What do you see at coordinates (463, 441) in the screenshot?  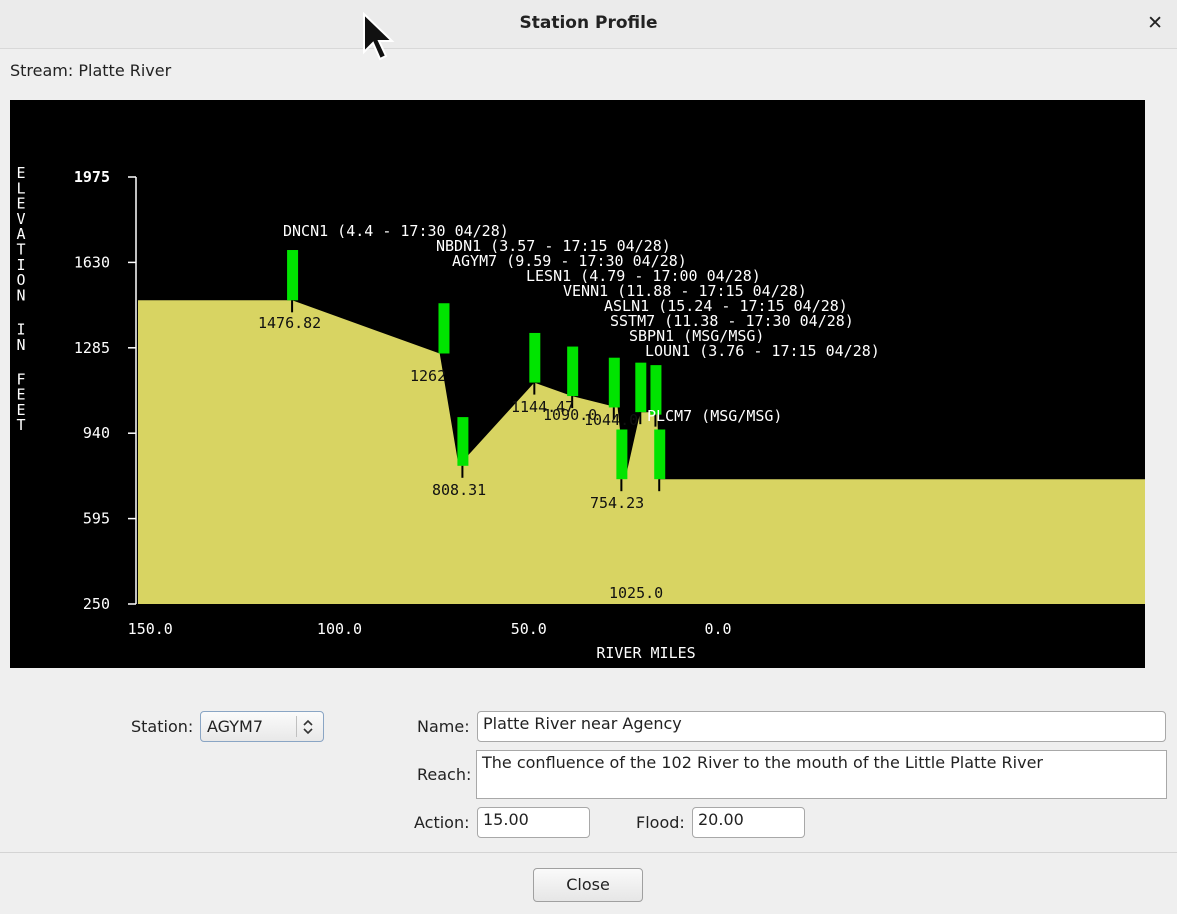 I see `station-marker-agym7` at bounding box center [463, 441].